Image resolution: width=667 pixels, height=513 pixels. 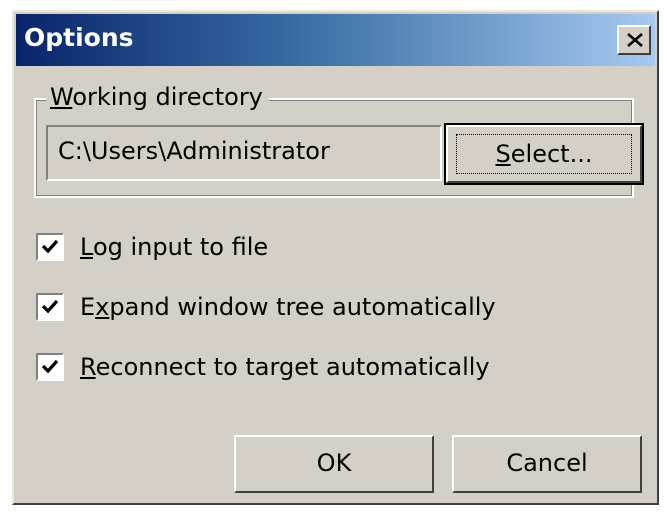 What do you see at coordinates (335, 40) in the screenshot?
I see `title-bar: Options` at bounding box center [335, 40].